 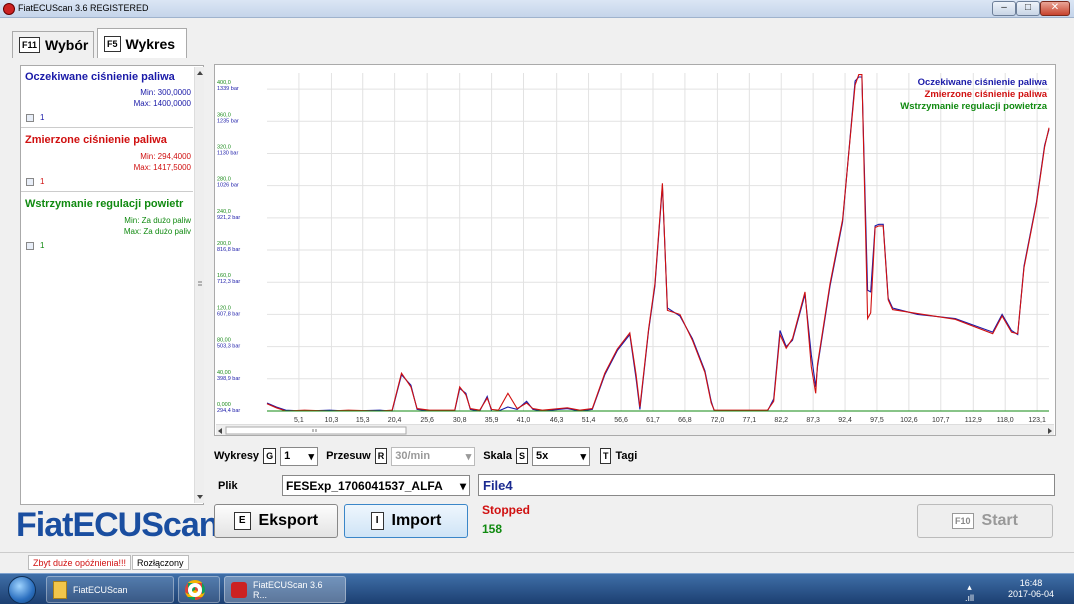 I want to click on eksport-button: E Eksport, so click(x=276, y=521).